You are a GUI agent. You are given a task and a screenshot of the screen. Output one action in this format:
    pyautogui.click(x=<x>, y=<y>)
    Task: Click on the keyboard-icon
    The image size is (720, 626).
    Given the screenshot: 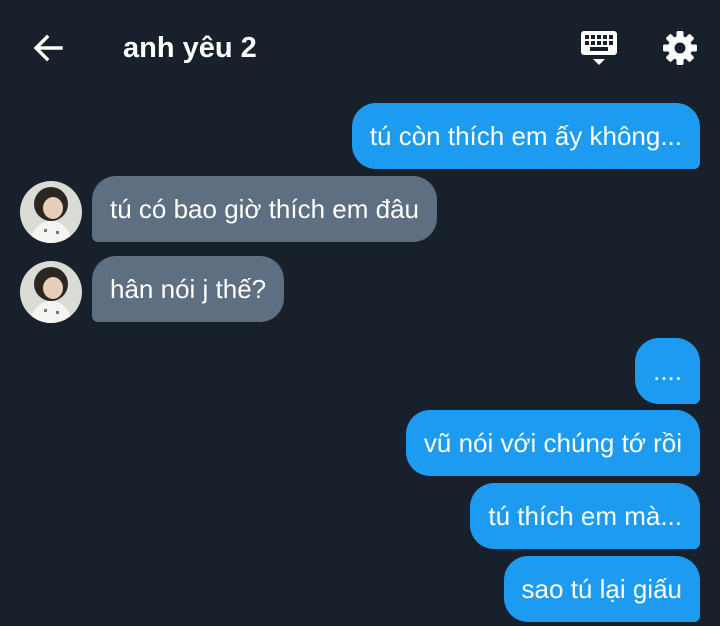 What is the action you would take?
    pyautogui.click(x=599, y=48)
    